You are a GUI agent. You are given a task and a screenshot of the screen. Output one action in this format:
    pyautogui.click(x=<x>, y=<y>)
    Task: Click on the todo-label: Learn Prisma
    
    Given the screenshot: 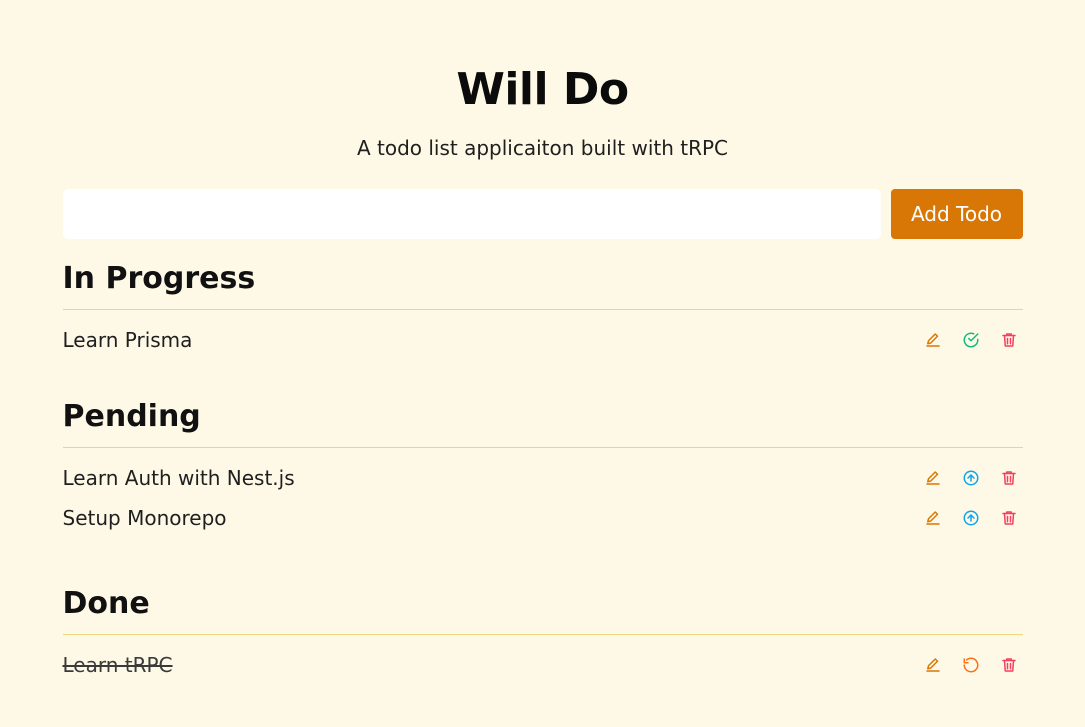 What is the action you would take?
    pyautogui.click(x=127, y=340)
    